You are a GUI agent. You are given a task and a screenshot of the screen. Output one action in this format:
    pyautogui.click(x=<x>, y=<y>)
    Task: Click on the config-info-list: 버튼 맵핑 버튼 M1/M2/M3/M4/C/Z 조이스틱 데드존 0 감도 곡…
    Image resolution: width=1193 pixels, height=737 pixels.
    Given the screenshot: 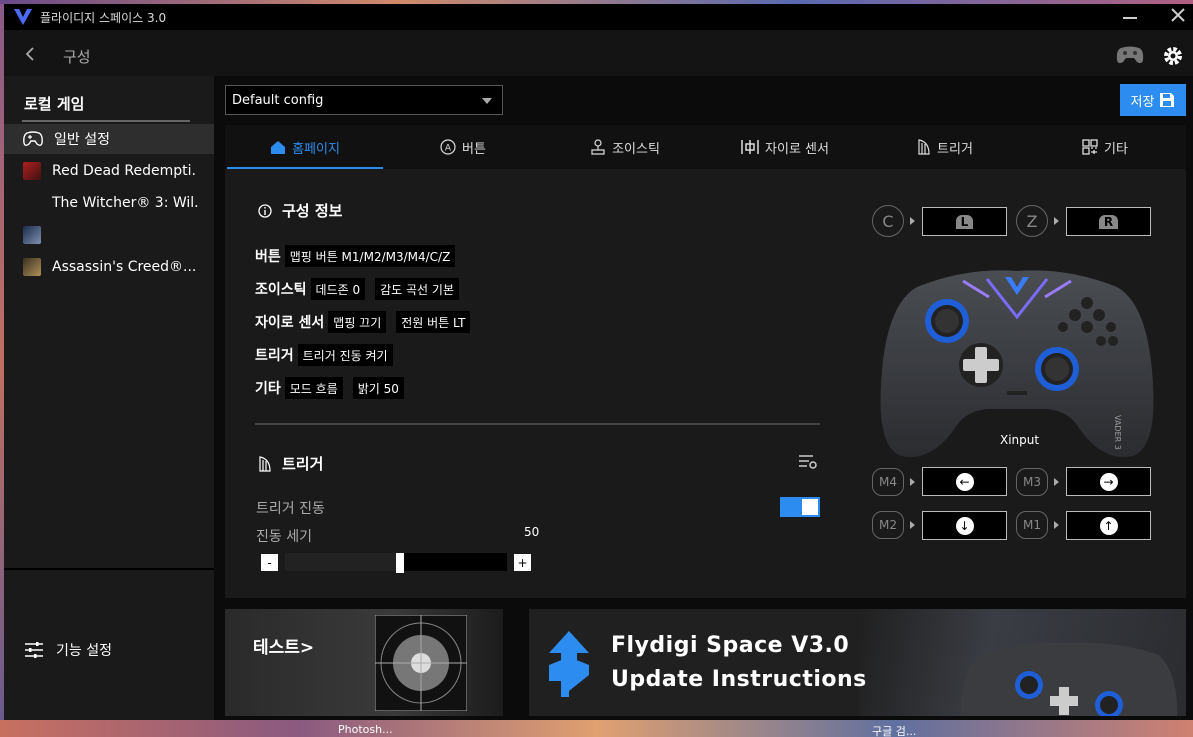 What is the action you would take?
    pyautogui.click(x=363, y=322)
    